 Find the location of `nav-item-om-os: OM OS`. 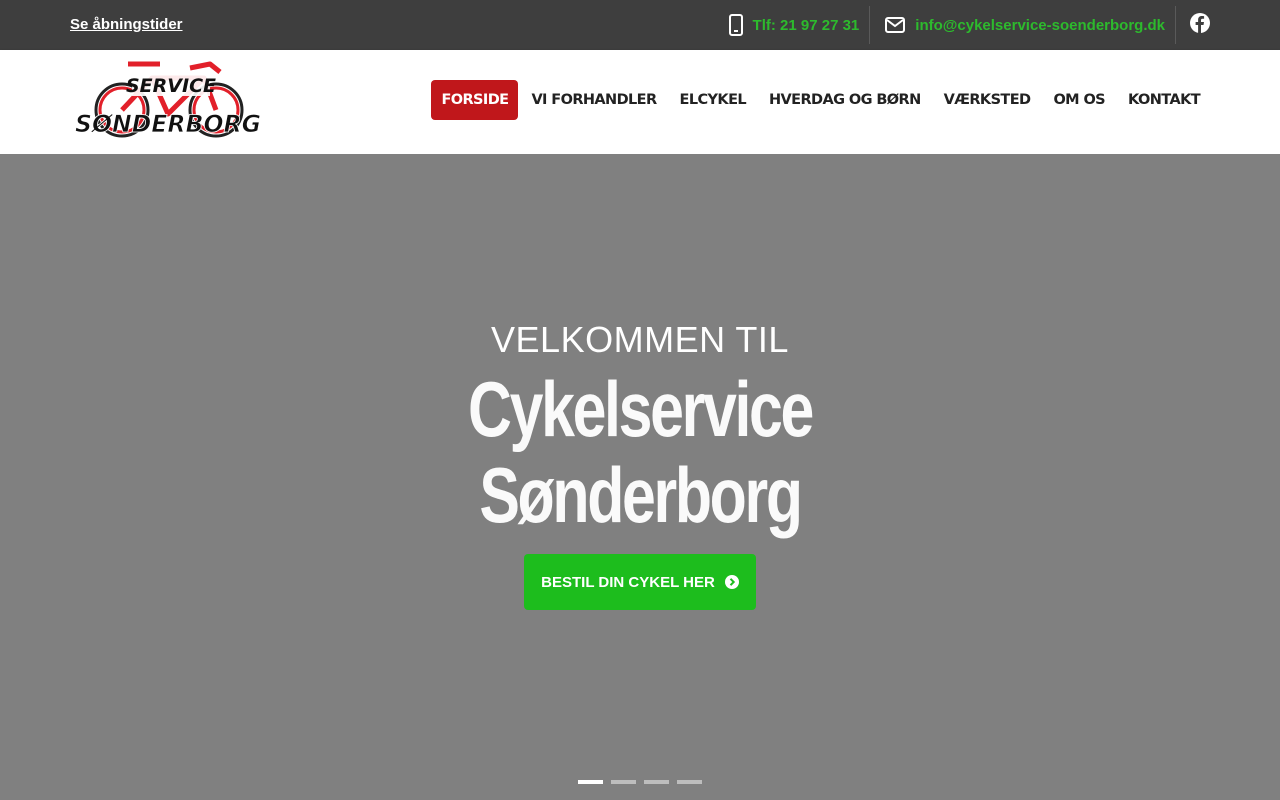

nav-item-om-os: OM OS is located at coordinates (1079, 100).